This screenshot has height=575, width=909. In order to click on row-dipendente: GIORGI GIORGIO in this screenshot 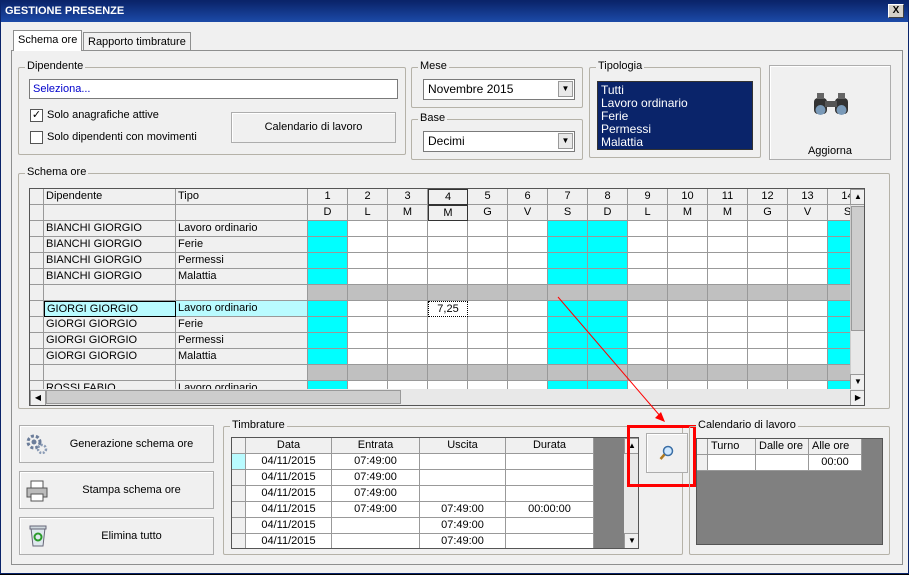, I will do `click(110, 325)`.